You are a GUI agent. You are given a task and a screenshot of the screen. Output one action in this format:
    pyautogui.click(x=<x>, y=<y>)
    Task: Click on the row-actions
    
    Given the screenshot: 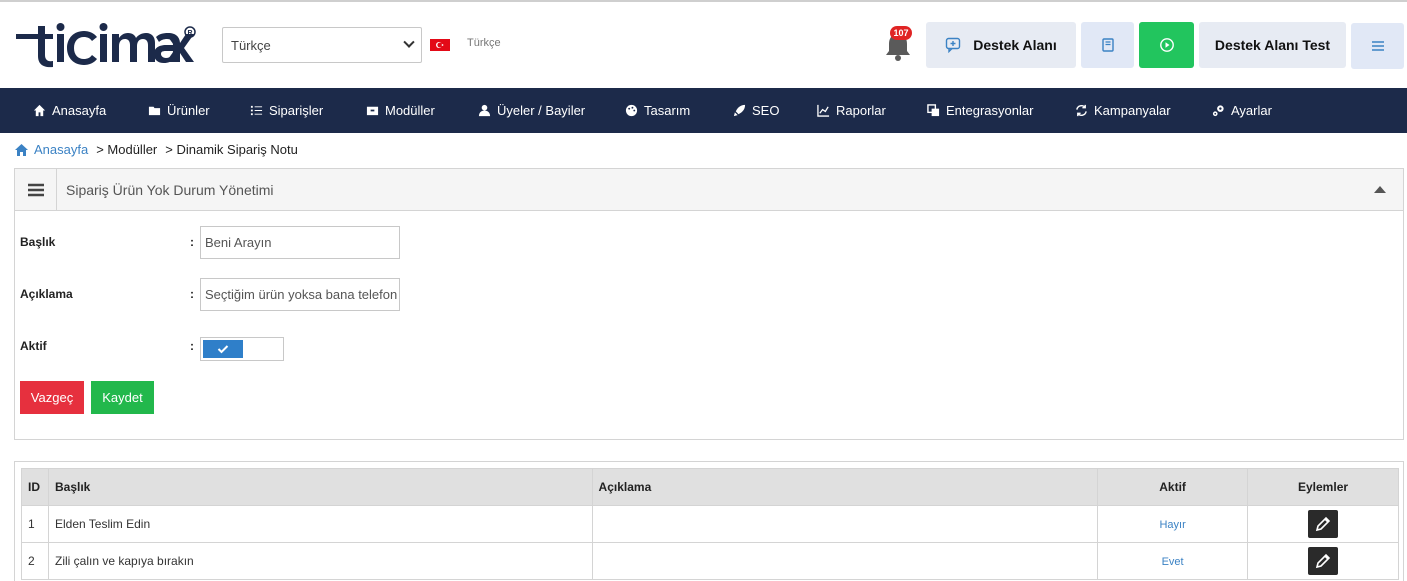 What is the action you would take?
    pyautogui.click(x=1323, y=561)
    